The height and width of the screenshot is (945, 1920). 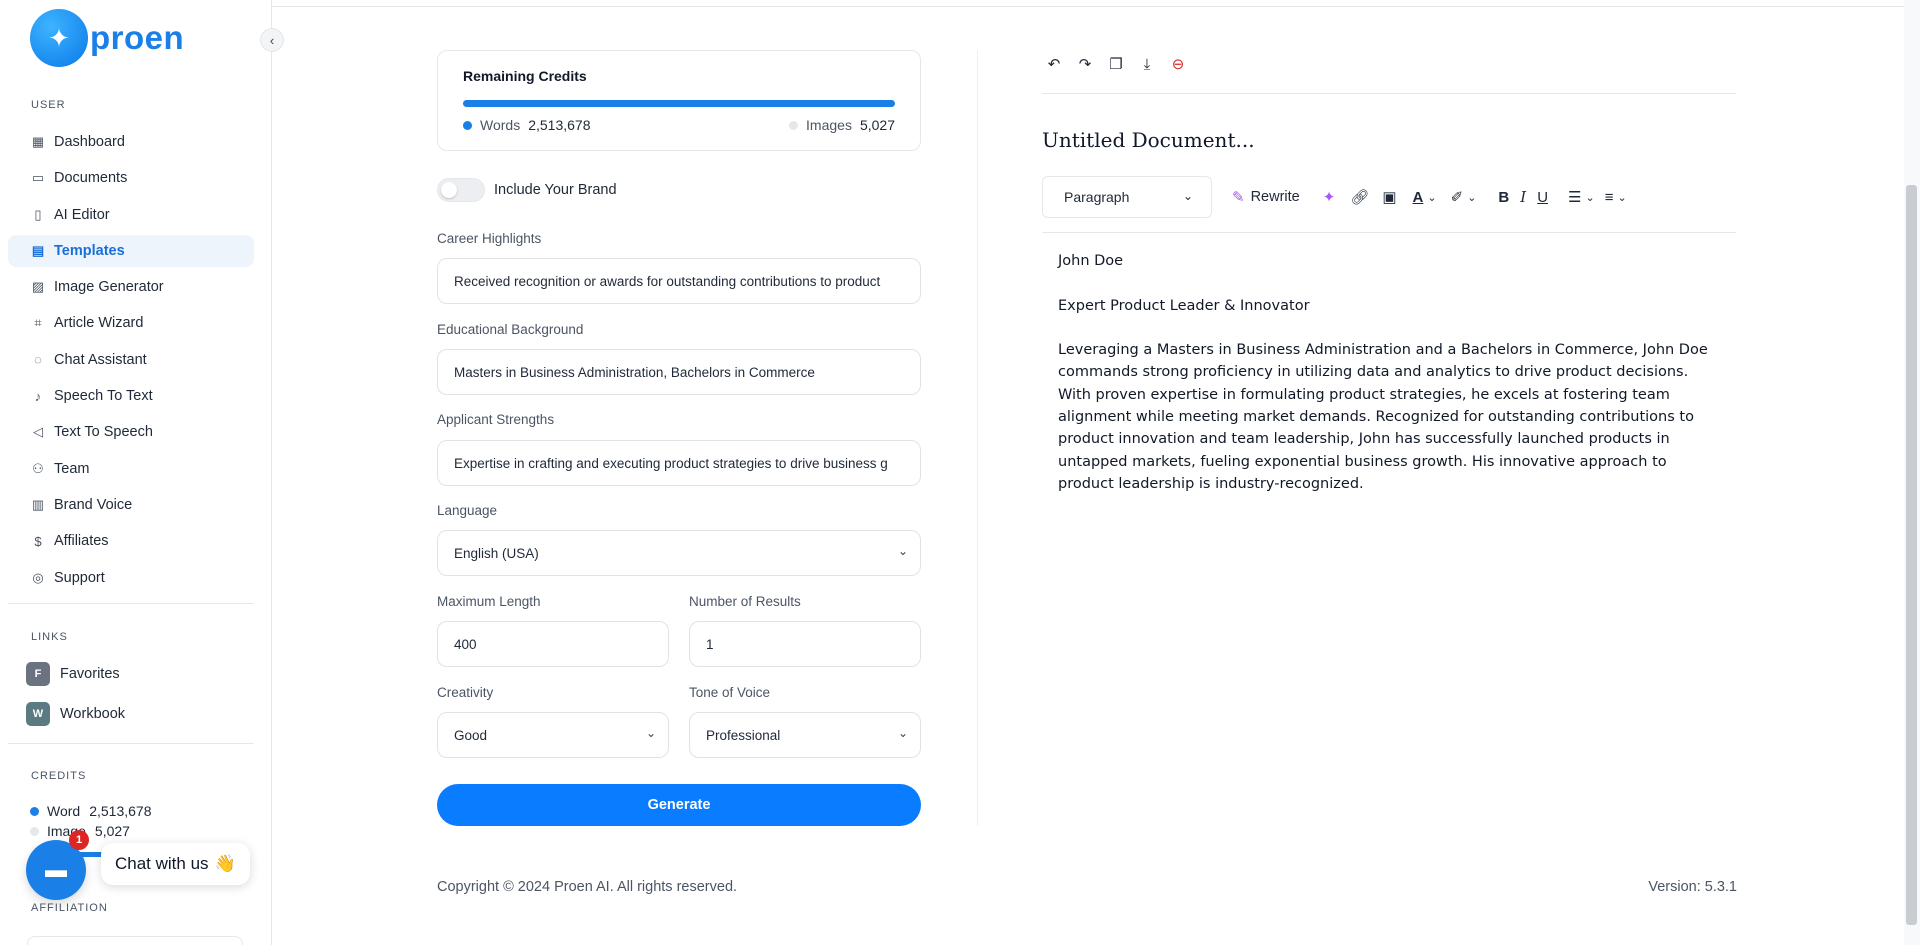 I want to click on editor-divider, so click(x=1389, y=93).